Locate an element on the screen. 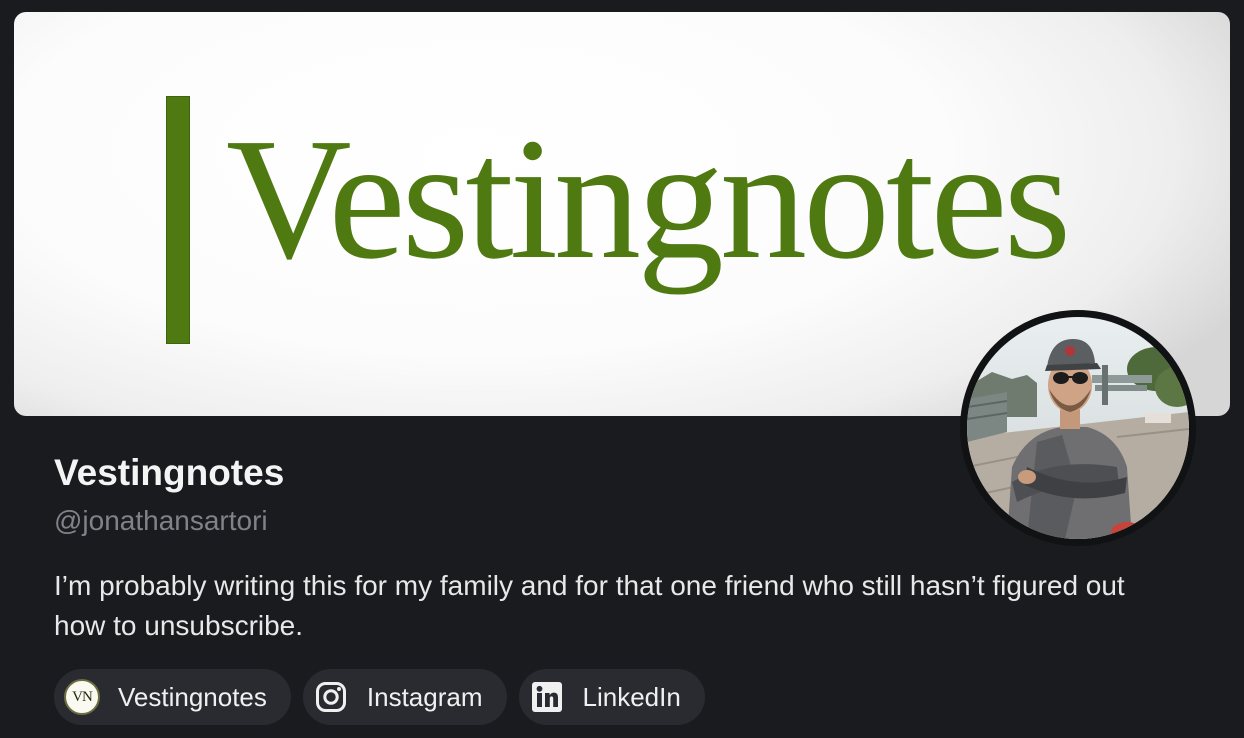 This screenshot has width=1244, height=738. social-links: VN Vestingnotes Instagram LinkedIn is located at coordinates (379, 697).